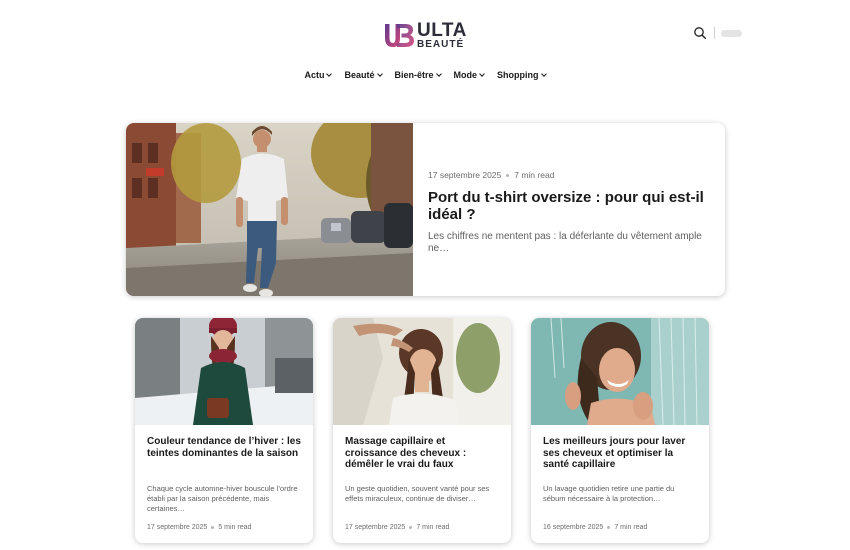 This screenshot has width=850, height=550. What do you see at coordinates (414, 75) in the screenshot?
I see `nav-label: Bien-être` at bounding box center [414, 75].